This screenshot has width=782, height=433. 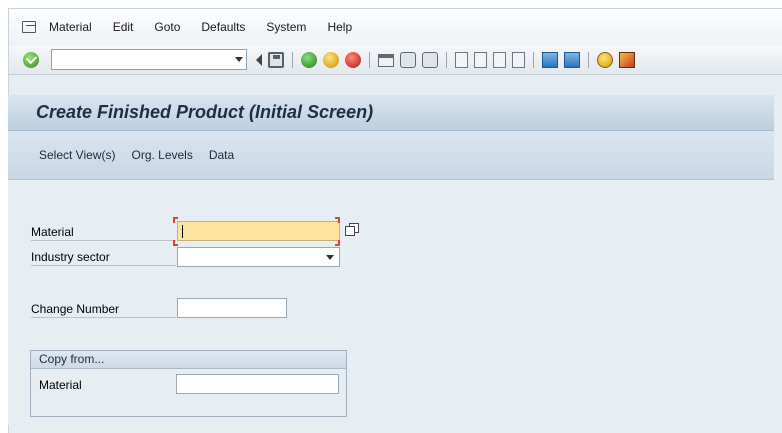 What do you see at coordinates (149, 59) in the screenshot?
I see `command-field` at bounding box center [149, 59].